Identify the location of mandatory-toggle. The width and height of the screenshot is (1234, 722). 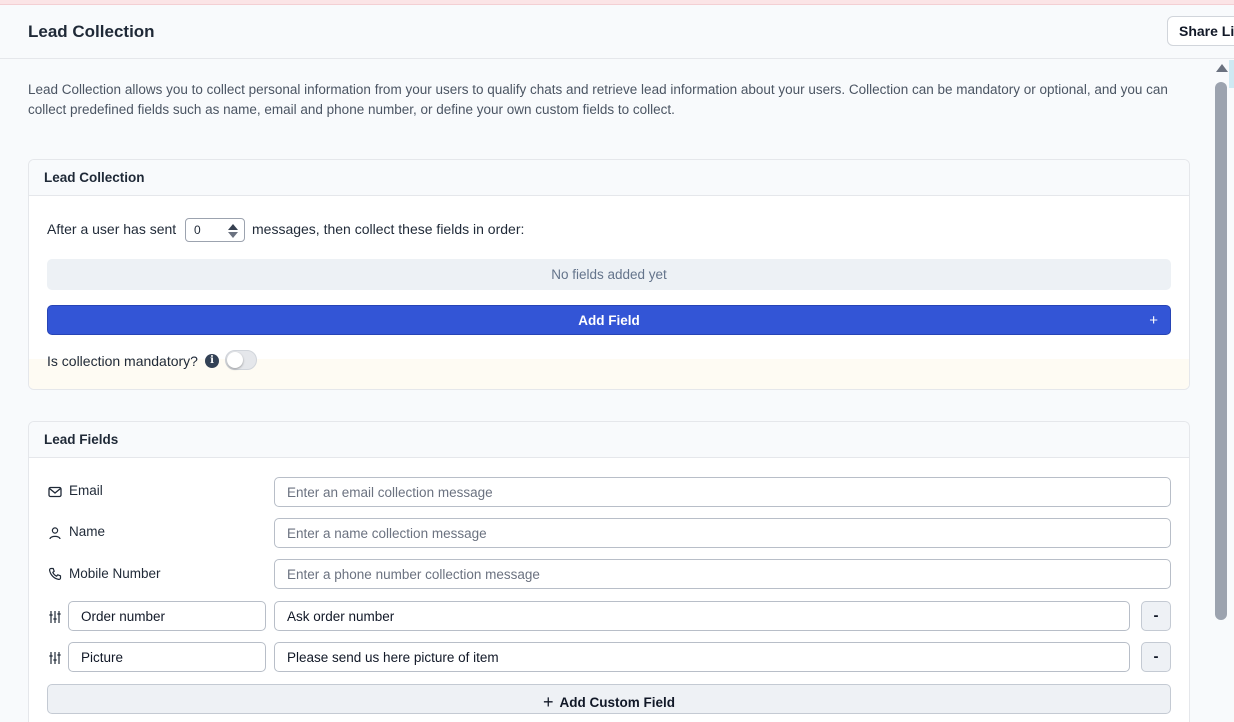
(241, 360).